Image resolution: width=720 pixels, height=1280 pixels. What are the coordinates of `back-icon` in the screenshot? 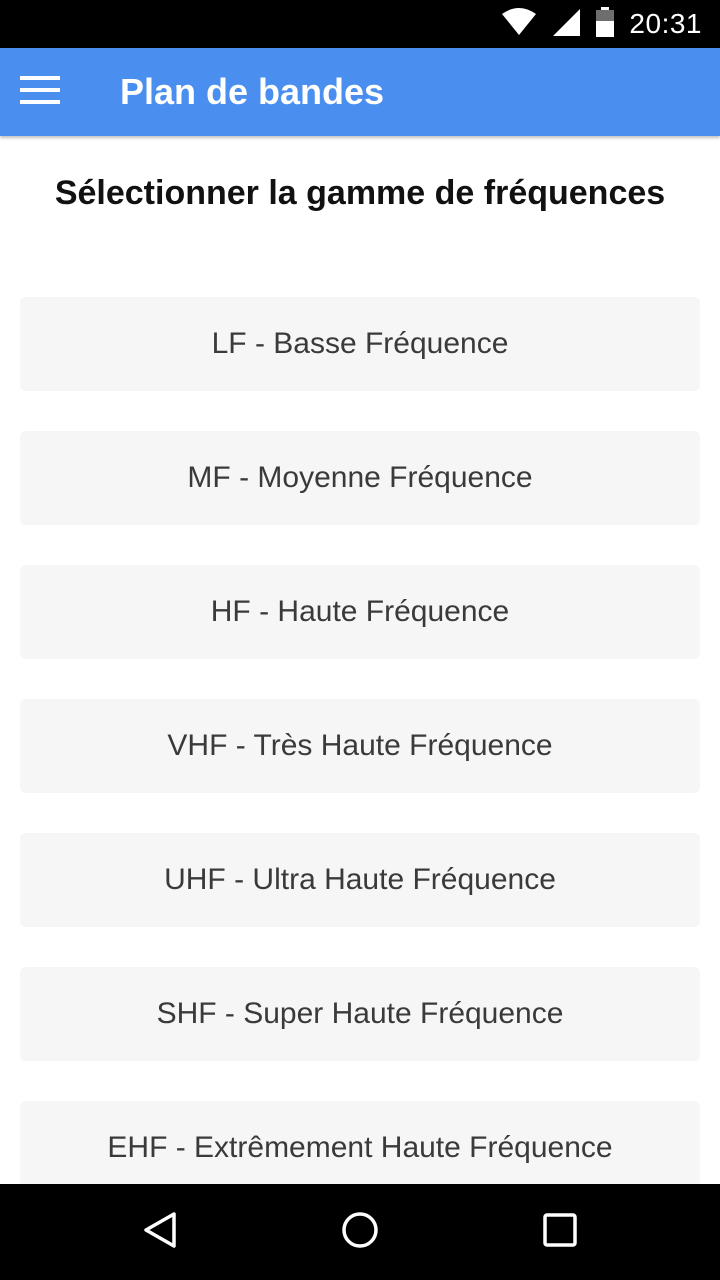 It's located at (160, 1232).